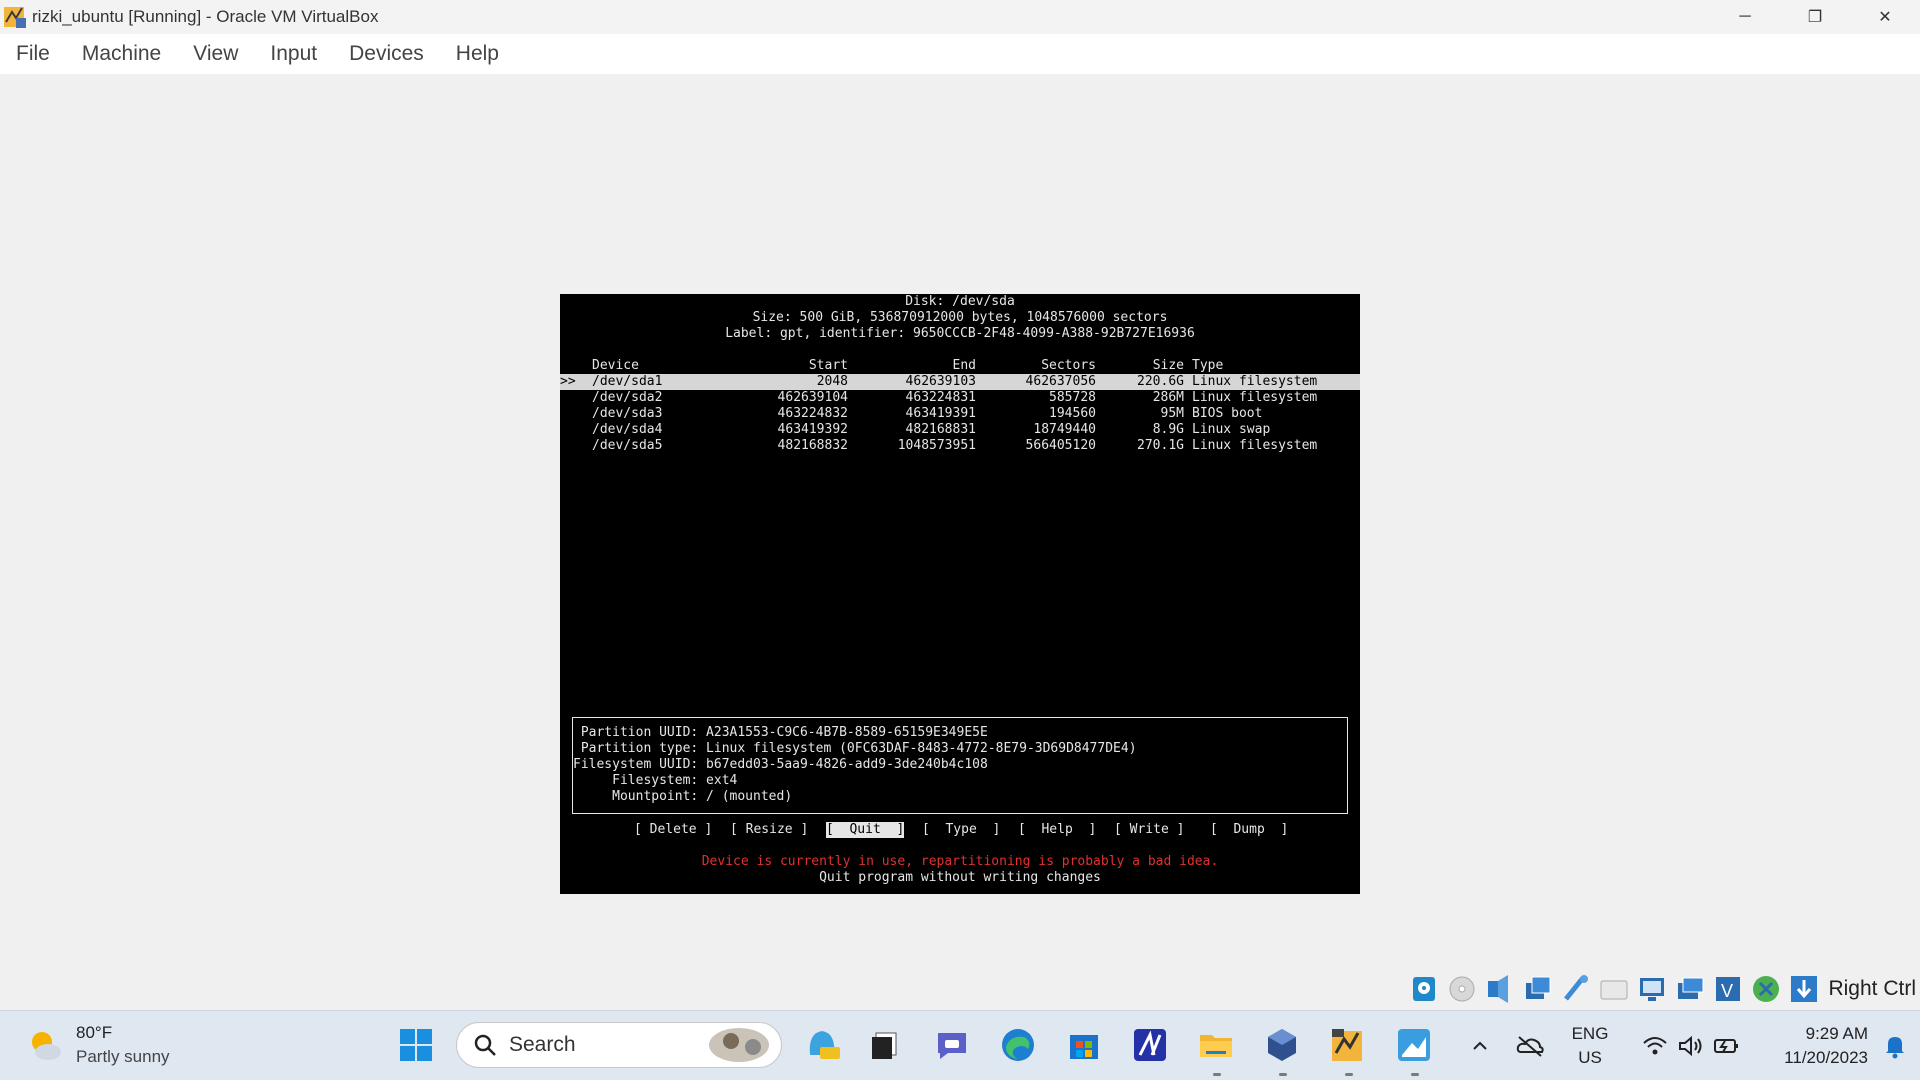  Describe the element at coordinates (1576, 989) in the screenshot. I see `usb-icon` at that location.